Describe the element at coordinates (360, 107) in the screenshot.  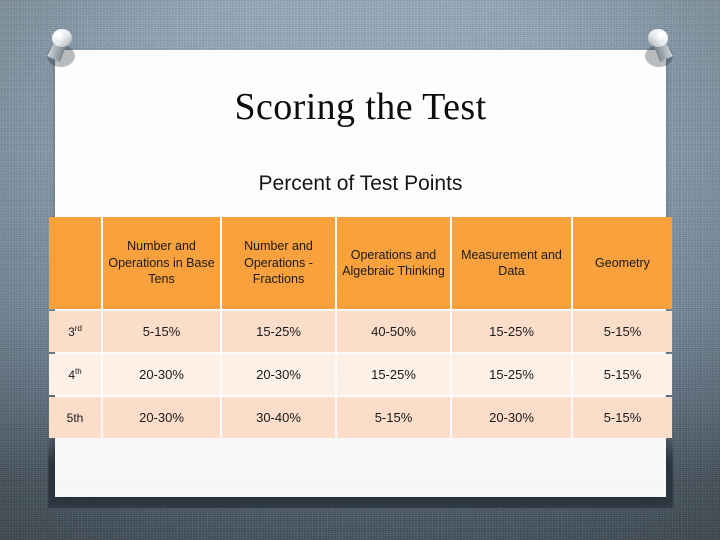
I see `page-title: Scoring the Test` at that location.